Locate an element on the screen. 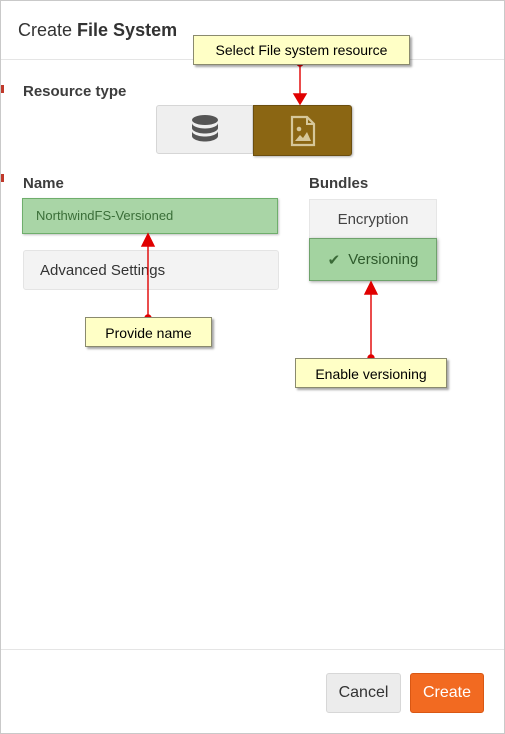  callout-select-resource: Select File system resource is located at coordinates (301, 50).